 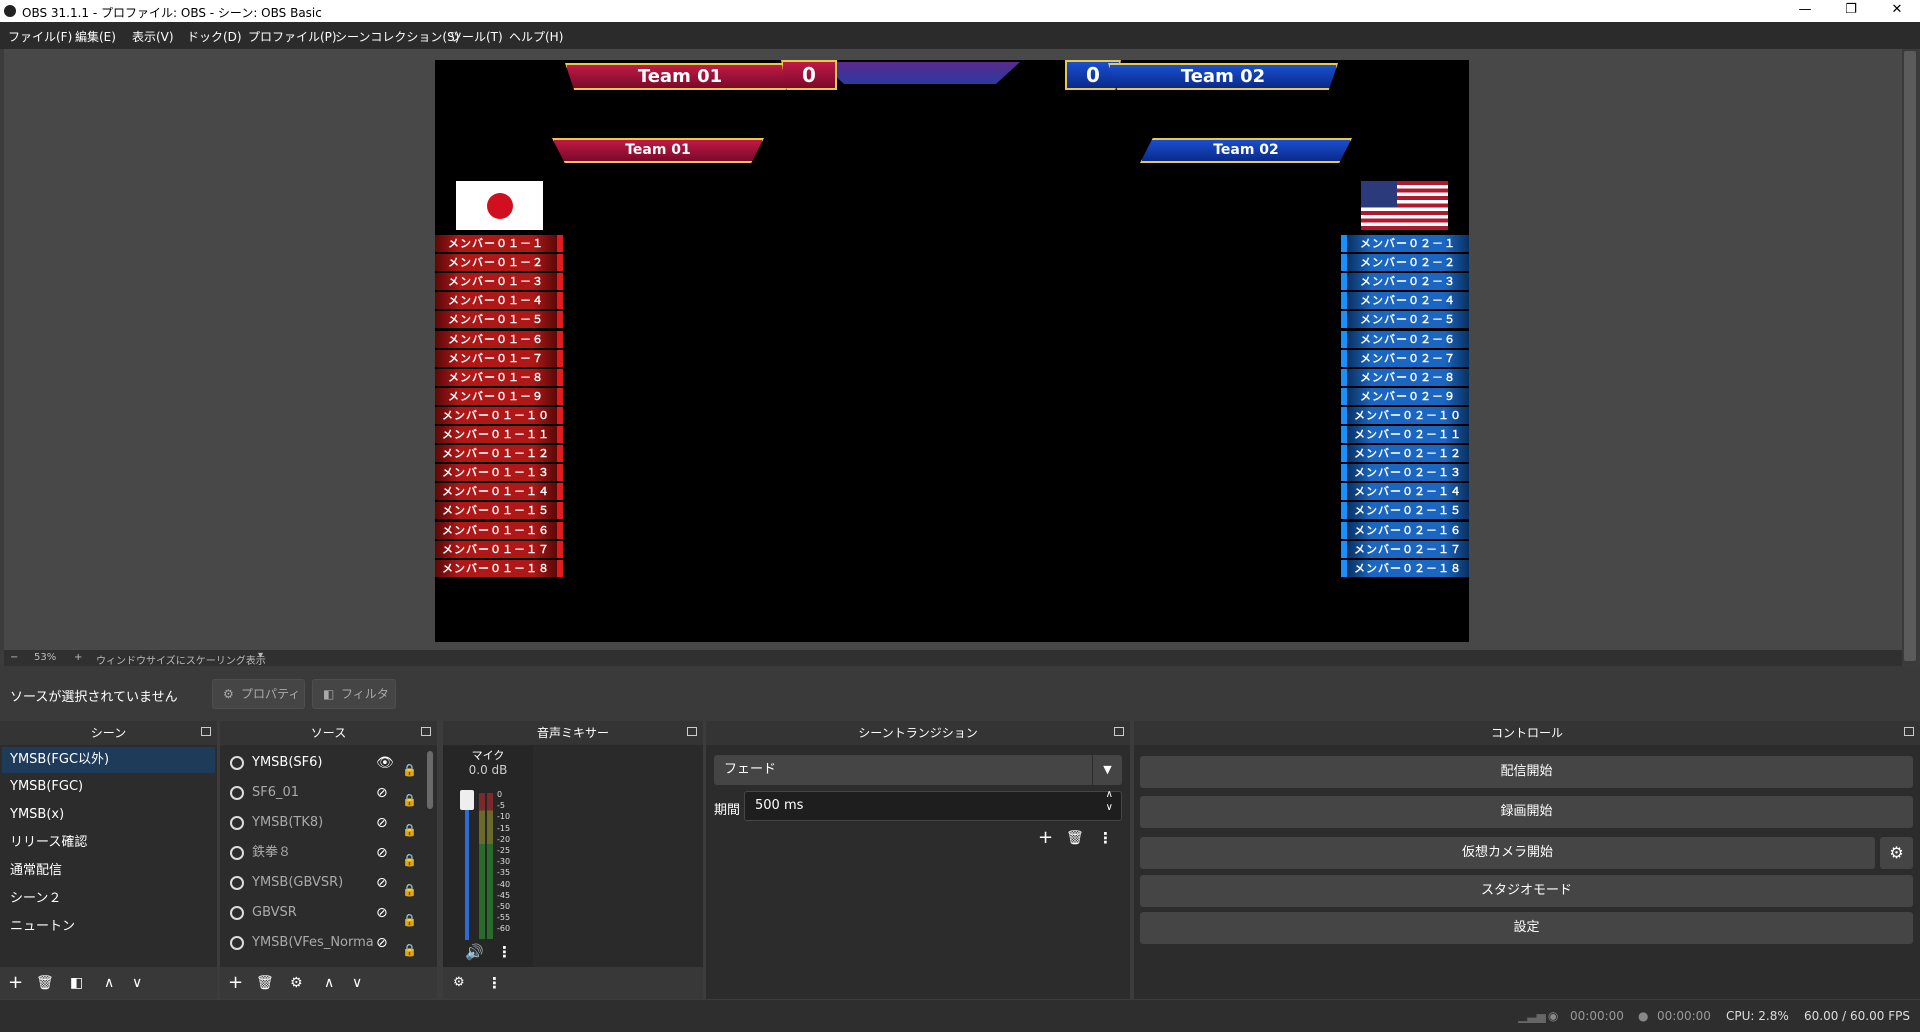 I want to click on duration-input: 500 ms ∧ ∨, so click(x=933, y=804).